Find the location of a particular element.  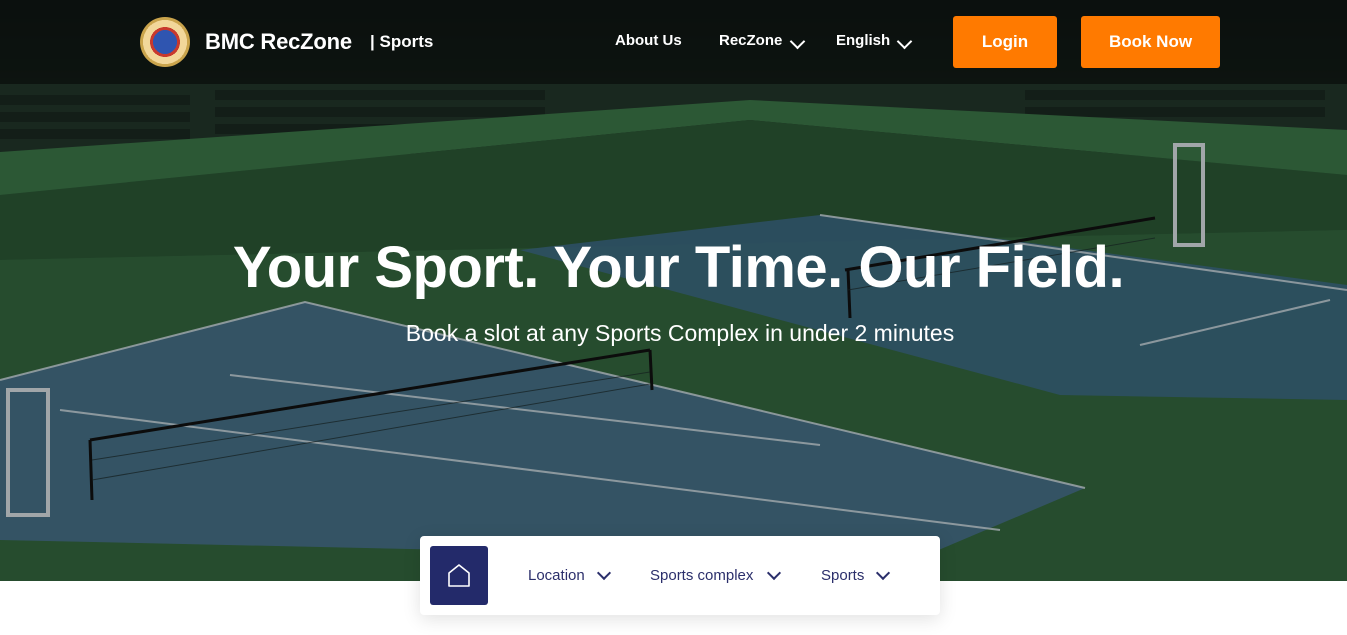

book-now-button: Book Now is located at coordinates (1150, 42).